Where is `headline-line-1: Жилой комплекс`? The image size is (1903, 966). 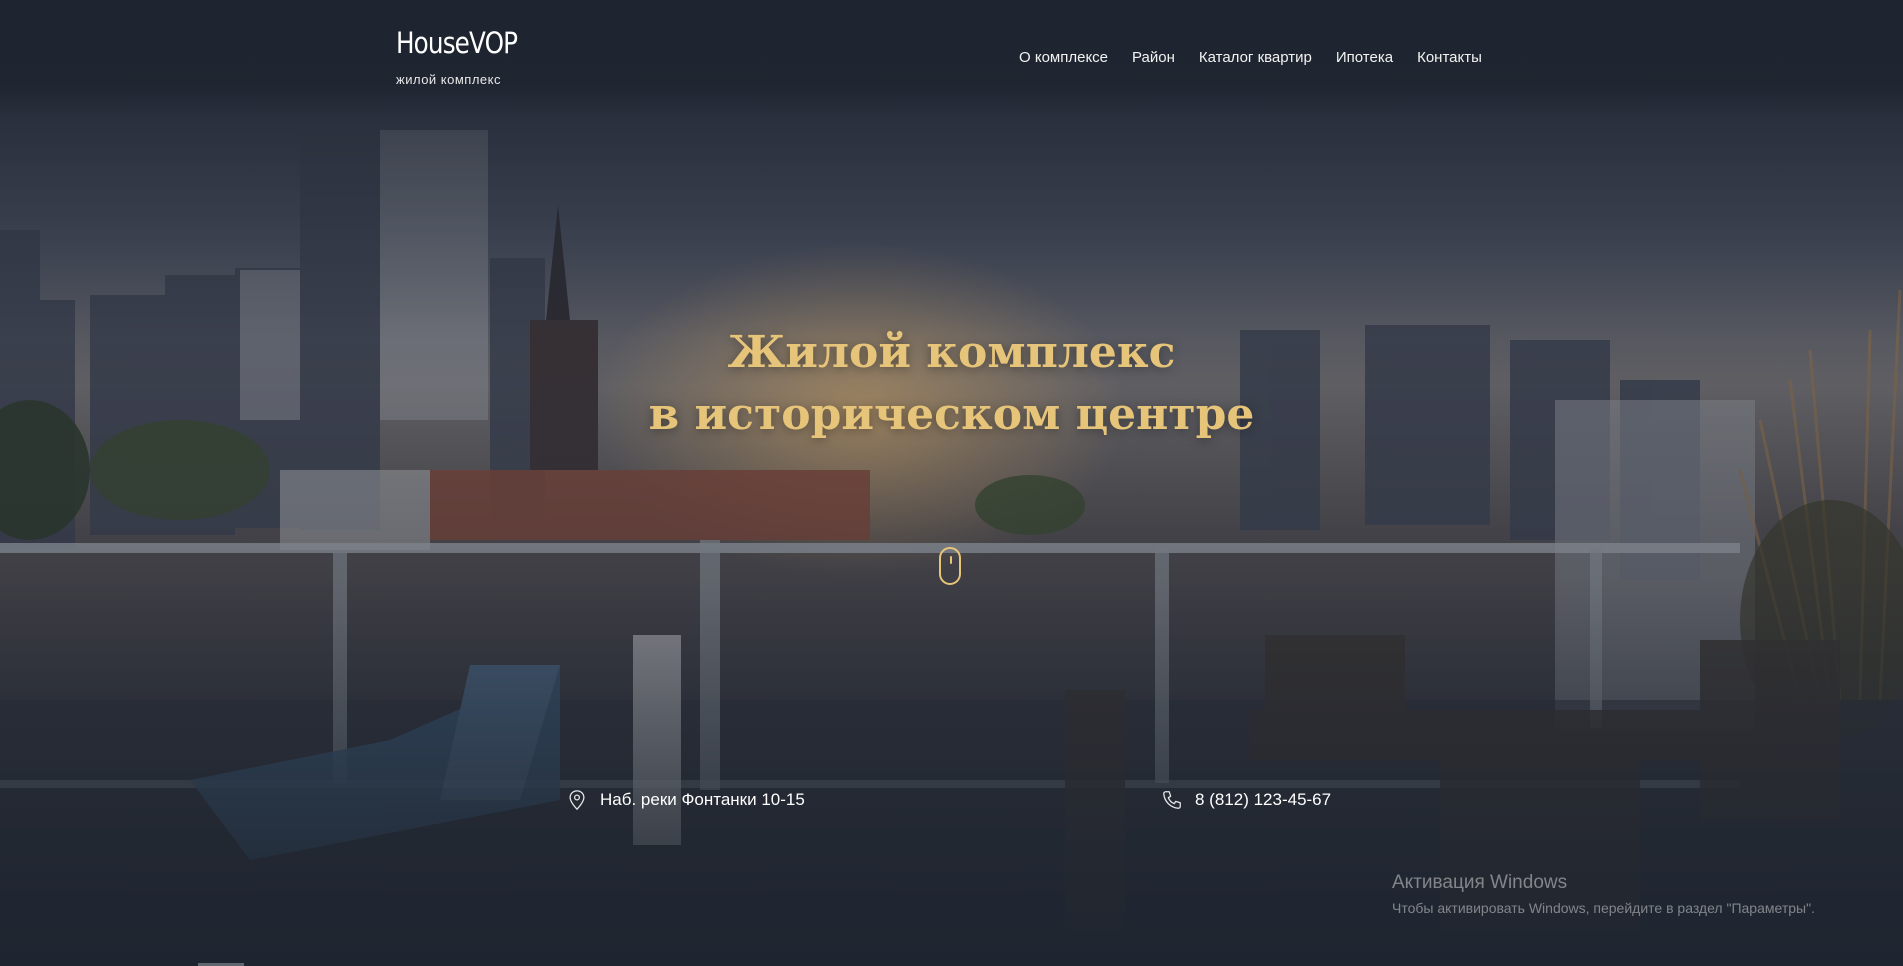
headline-line-1: Жилой комплекс is located at coordinates (951, 352).